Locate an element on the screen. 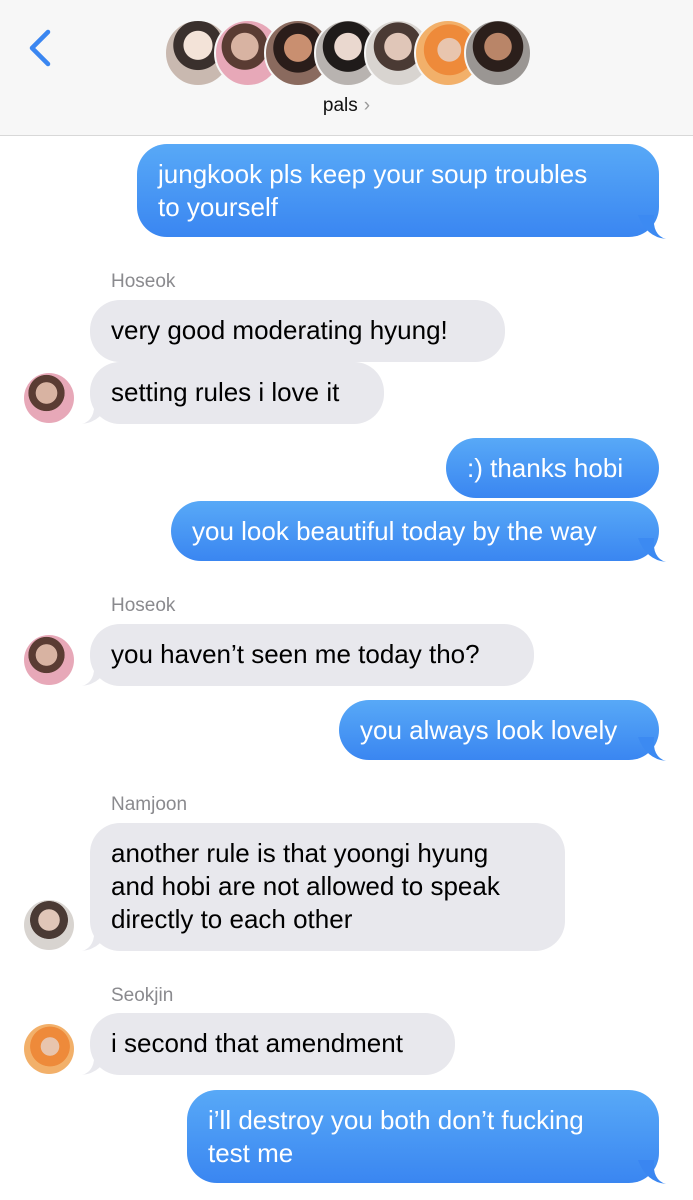 Image resolution: width=693 pixels, height=1200 pixels. message-text-line: very good moderating hyung! is located at coordinates (279, 330).